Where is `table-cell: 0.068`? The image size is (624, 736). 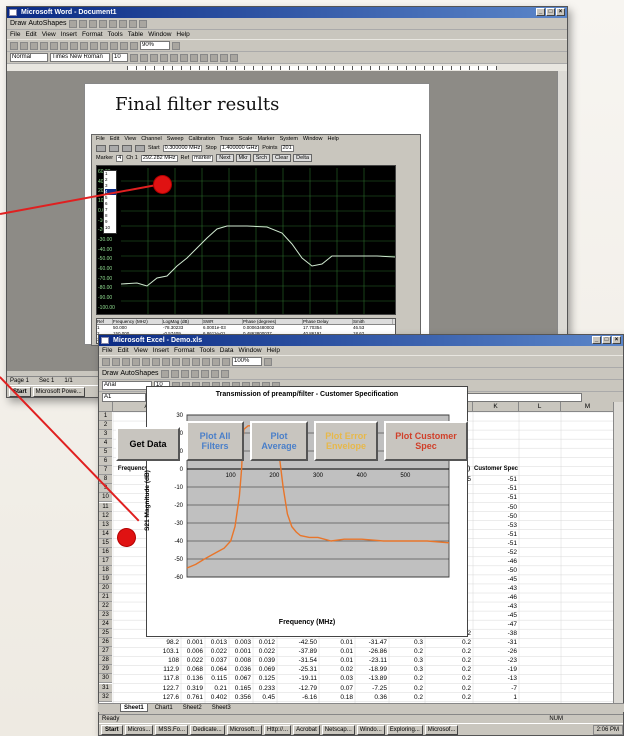 table-cell: 0.068 is located at coordinates (192, 669).